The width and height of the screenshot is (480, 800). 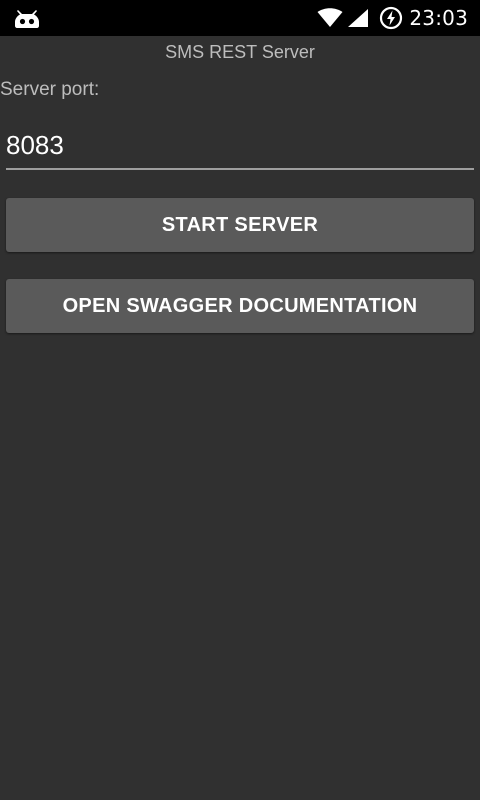 I want to click on server-port-input, so click(x=240, y=145).